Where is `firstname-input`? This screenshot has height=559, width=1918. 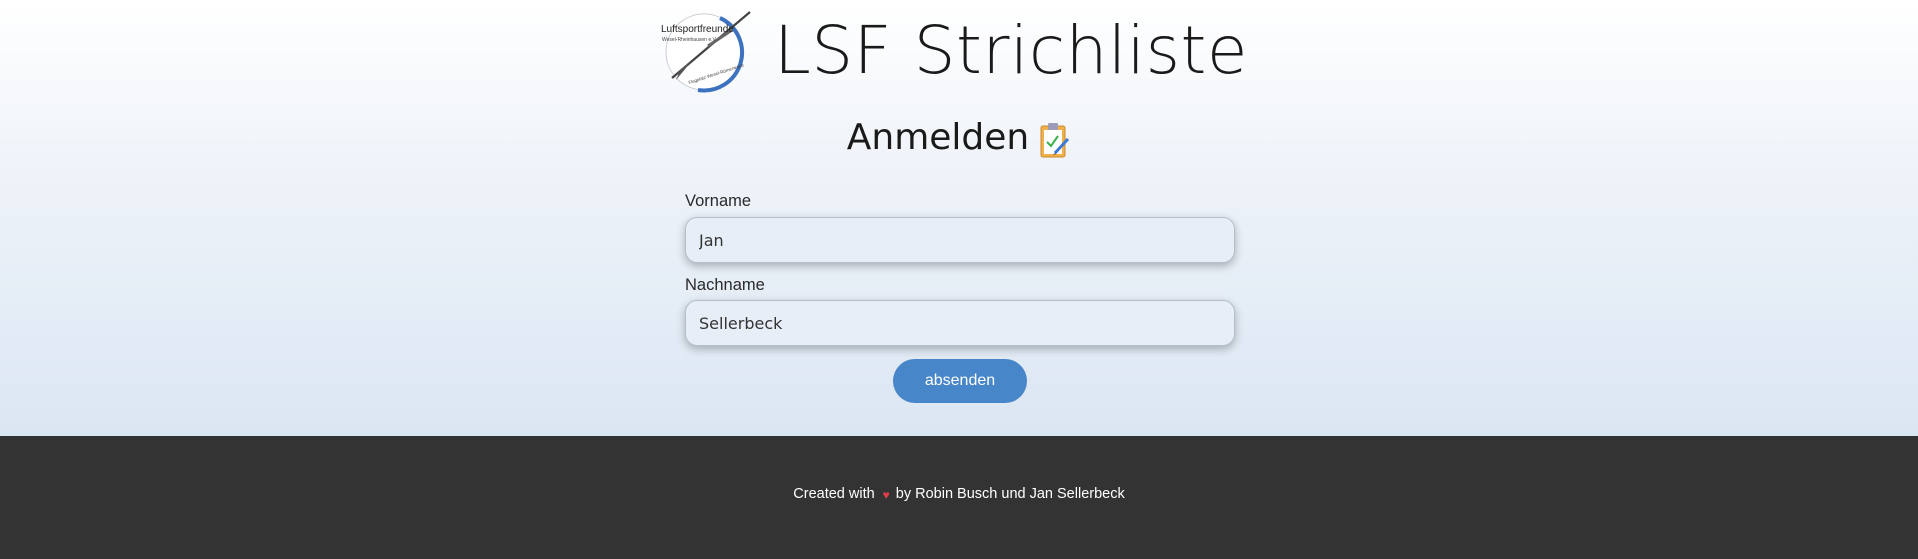 firstname-input is located at coordinates (960, 240).